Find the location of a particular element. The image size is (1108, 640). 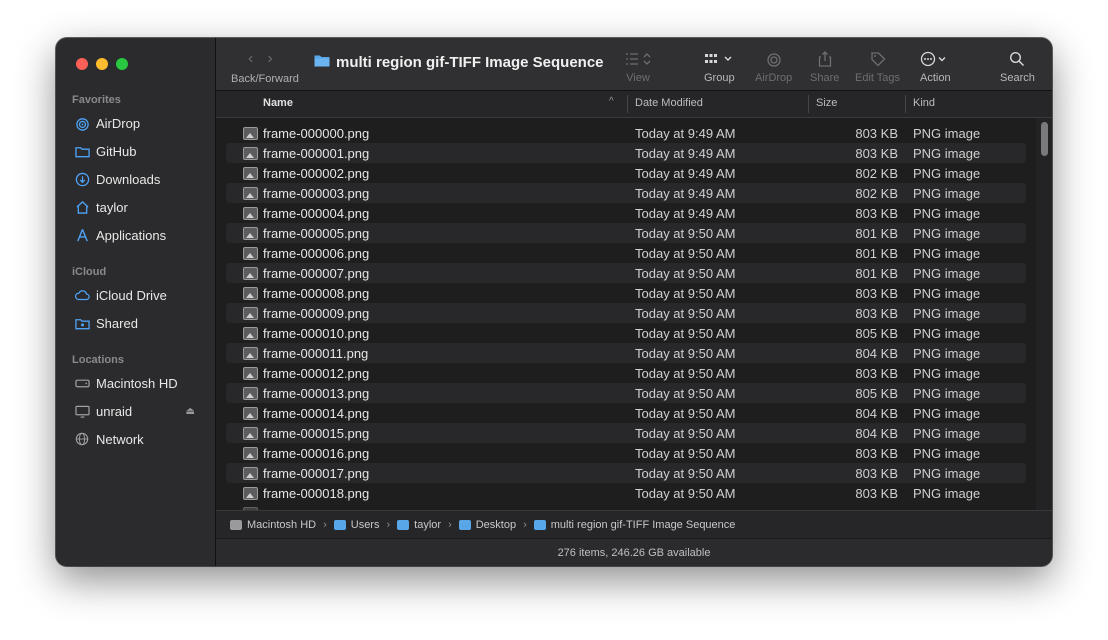

action-button: Action is located at coordinates (935, 66).